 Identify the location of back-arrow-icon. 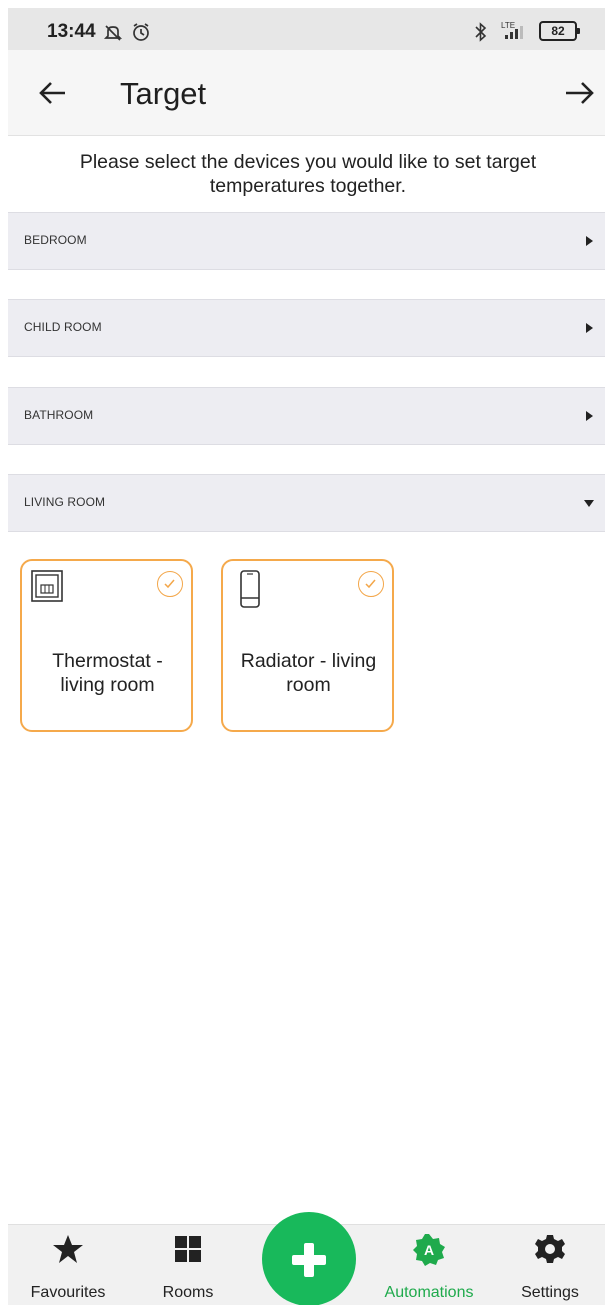
(53, 93).